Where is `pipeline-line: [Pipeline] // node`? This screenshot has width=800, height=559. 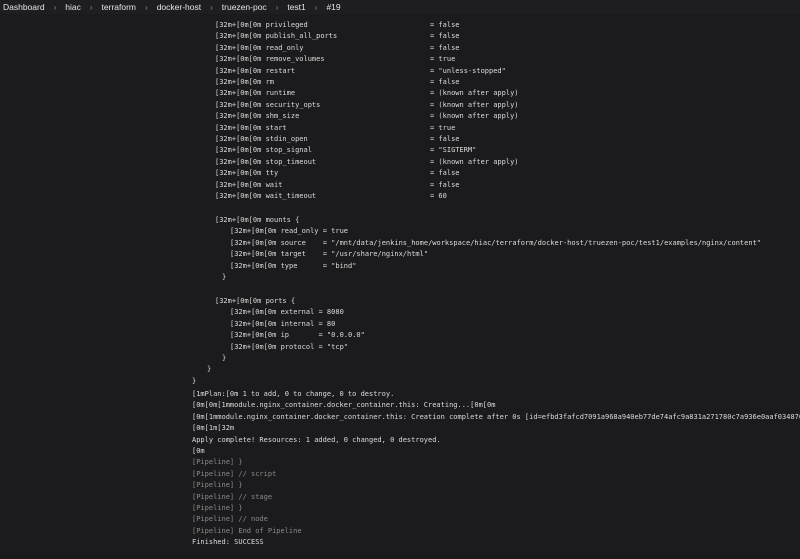
pipeline-line: [Pipeline] // node is located at coordinates (230, 519).